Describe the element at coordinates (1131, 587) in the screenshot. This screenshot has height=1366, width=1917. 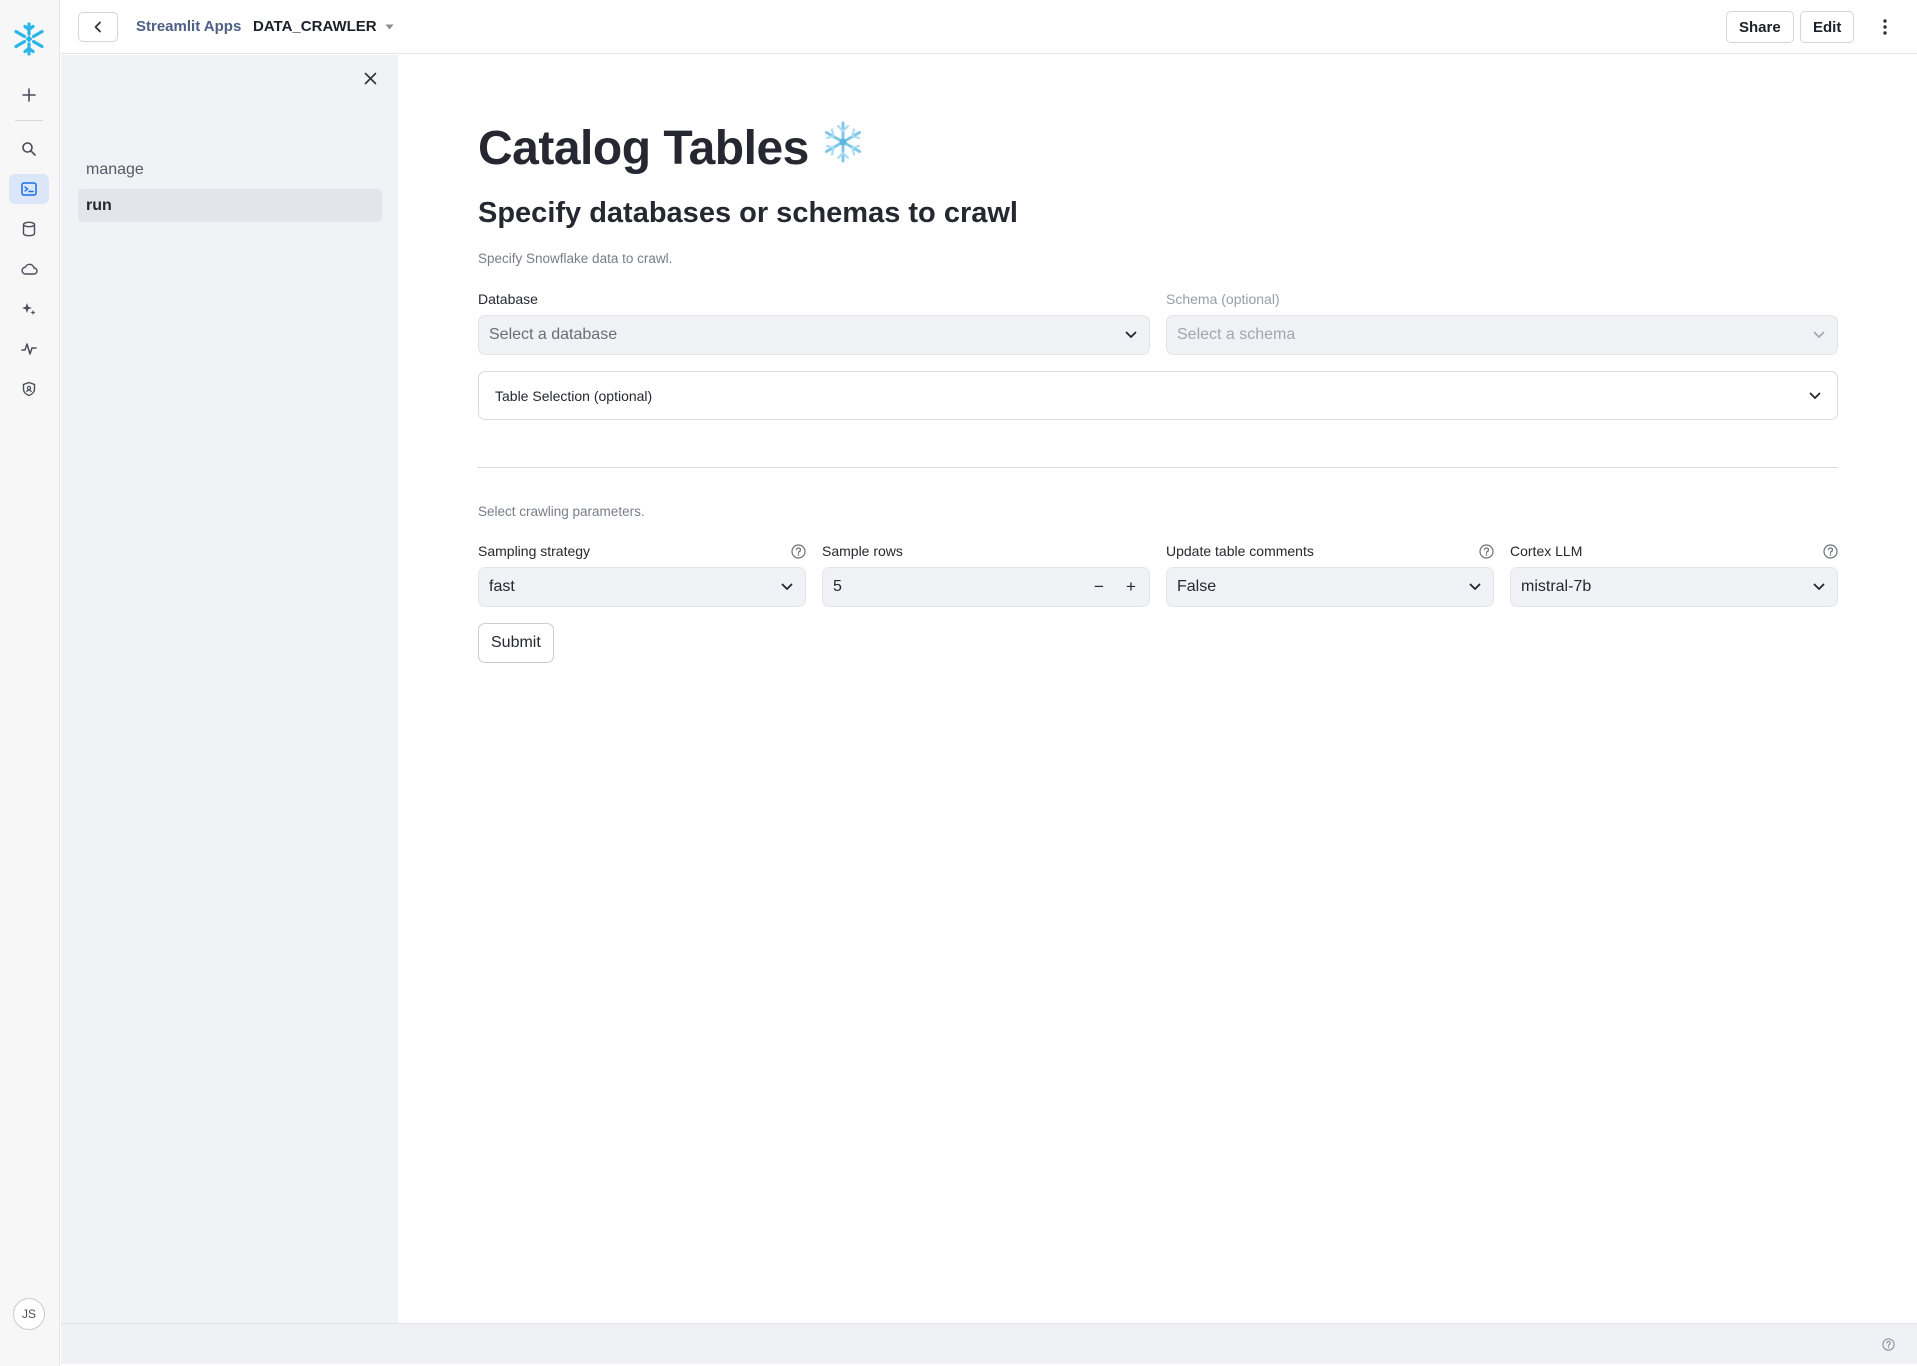
I see `increment-button: +` at that location.